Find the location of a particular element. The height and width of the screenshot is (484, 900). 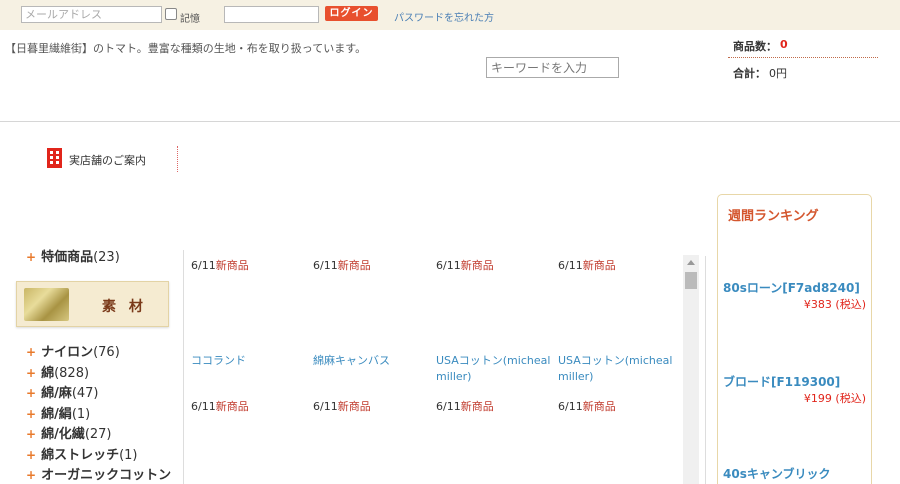

fabric-thumbnail is located at coordinates (46, 304).